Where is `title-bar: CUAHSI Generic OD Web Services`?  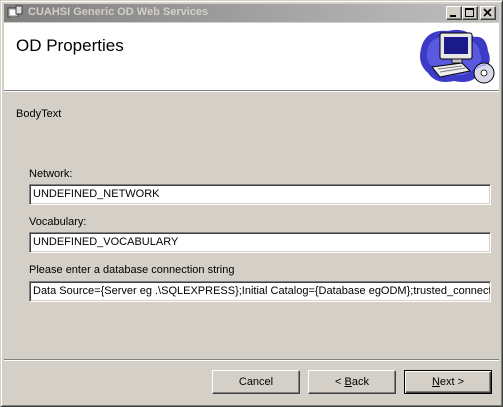
title-bar: CUAHSI Generic OD Web Services is located at coordinates (251, 13).